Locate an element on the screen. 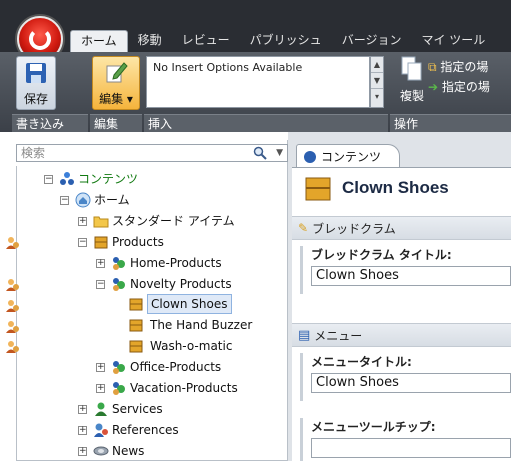 The width and height of the screenshot is (511, 461). tree-label: The Hand Buzzer is located at coordinates (201, 325).